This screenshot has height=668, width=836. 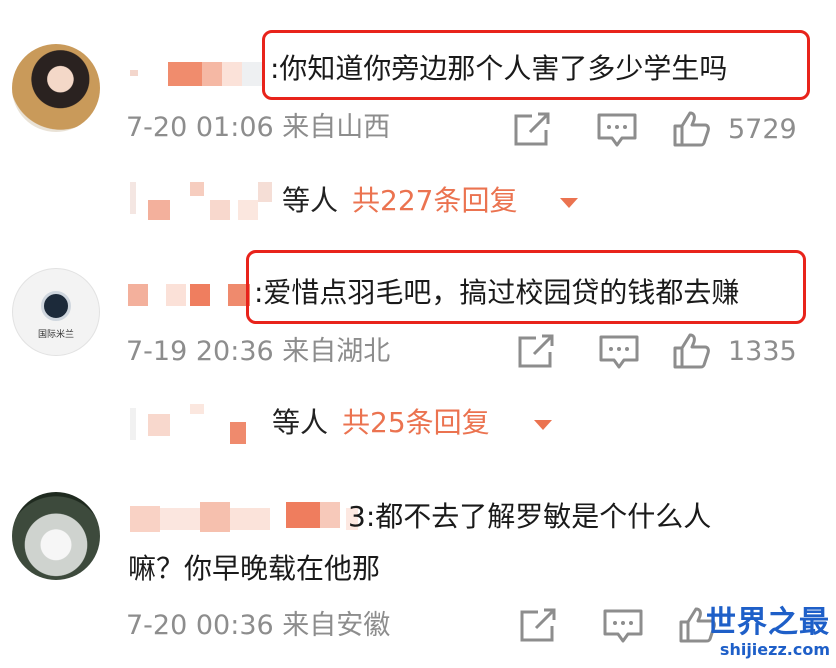 I want to click on time: 7-20 01:06, so click(x=200, y=127).